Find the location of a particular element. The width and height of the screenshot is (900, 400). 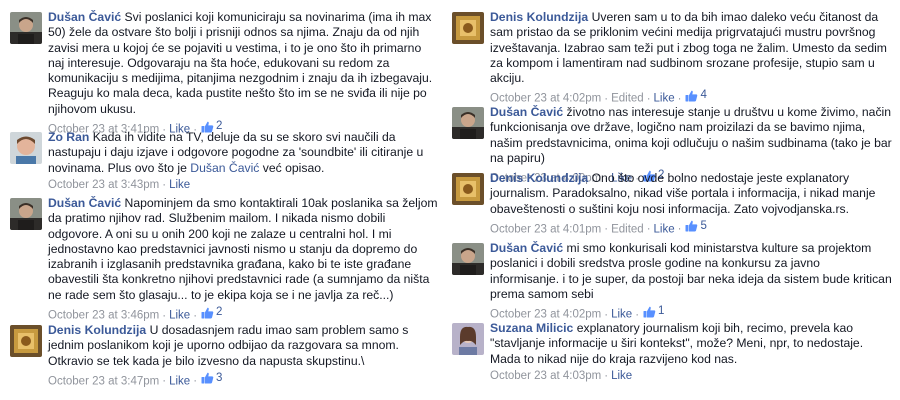

mention-link: Dušan Čavić is located at coordinates (224, 168).